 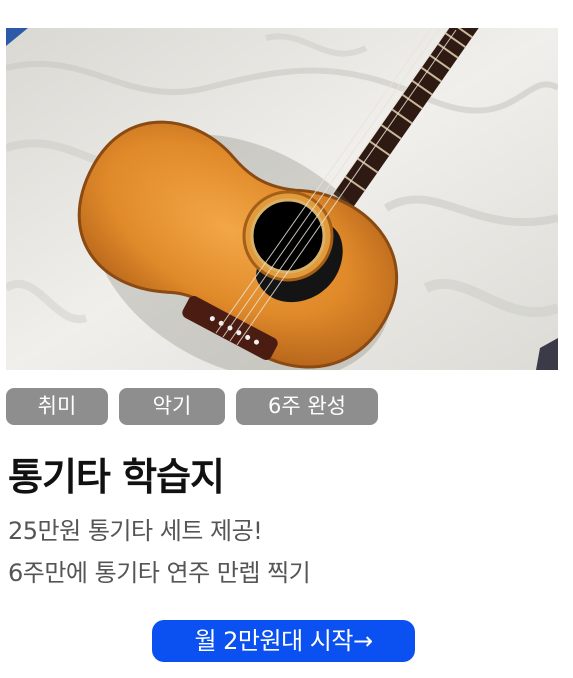 What do you see at coordinates (159, 573) in the screenshot?
I see `description-line-2: 6주만에 통기타 연주 만렙 찍기` at bounding box center [159, 573].